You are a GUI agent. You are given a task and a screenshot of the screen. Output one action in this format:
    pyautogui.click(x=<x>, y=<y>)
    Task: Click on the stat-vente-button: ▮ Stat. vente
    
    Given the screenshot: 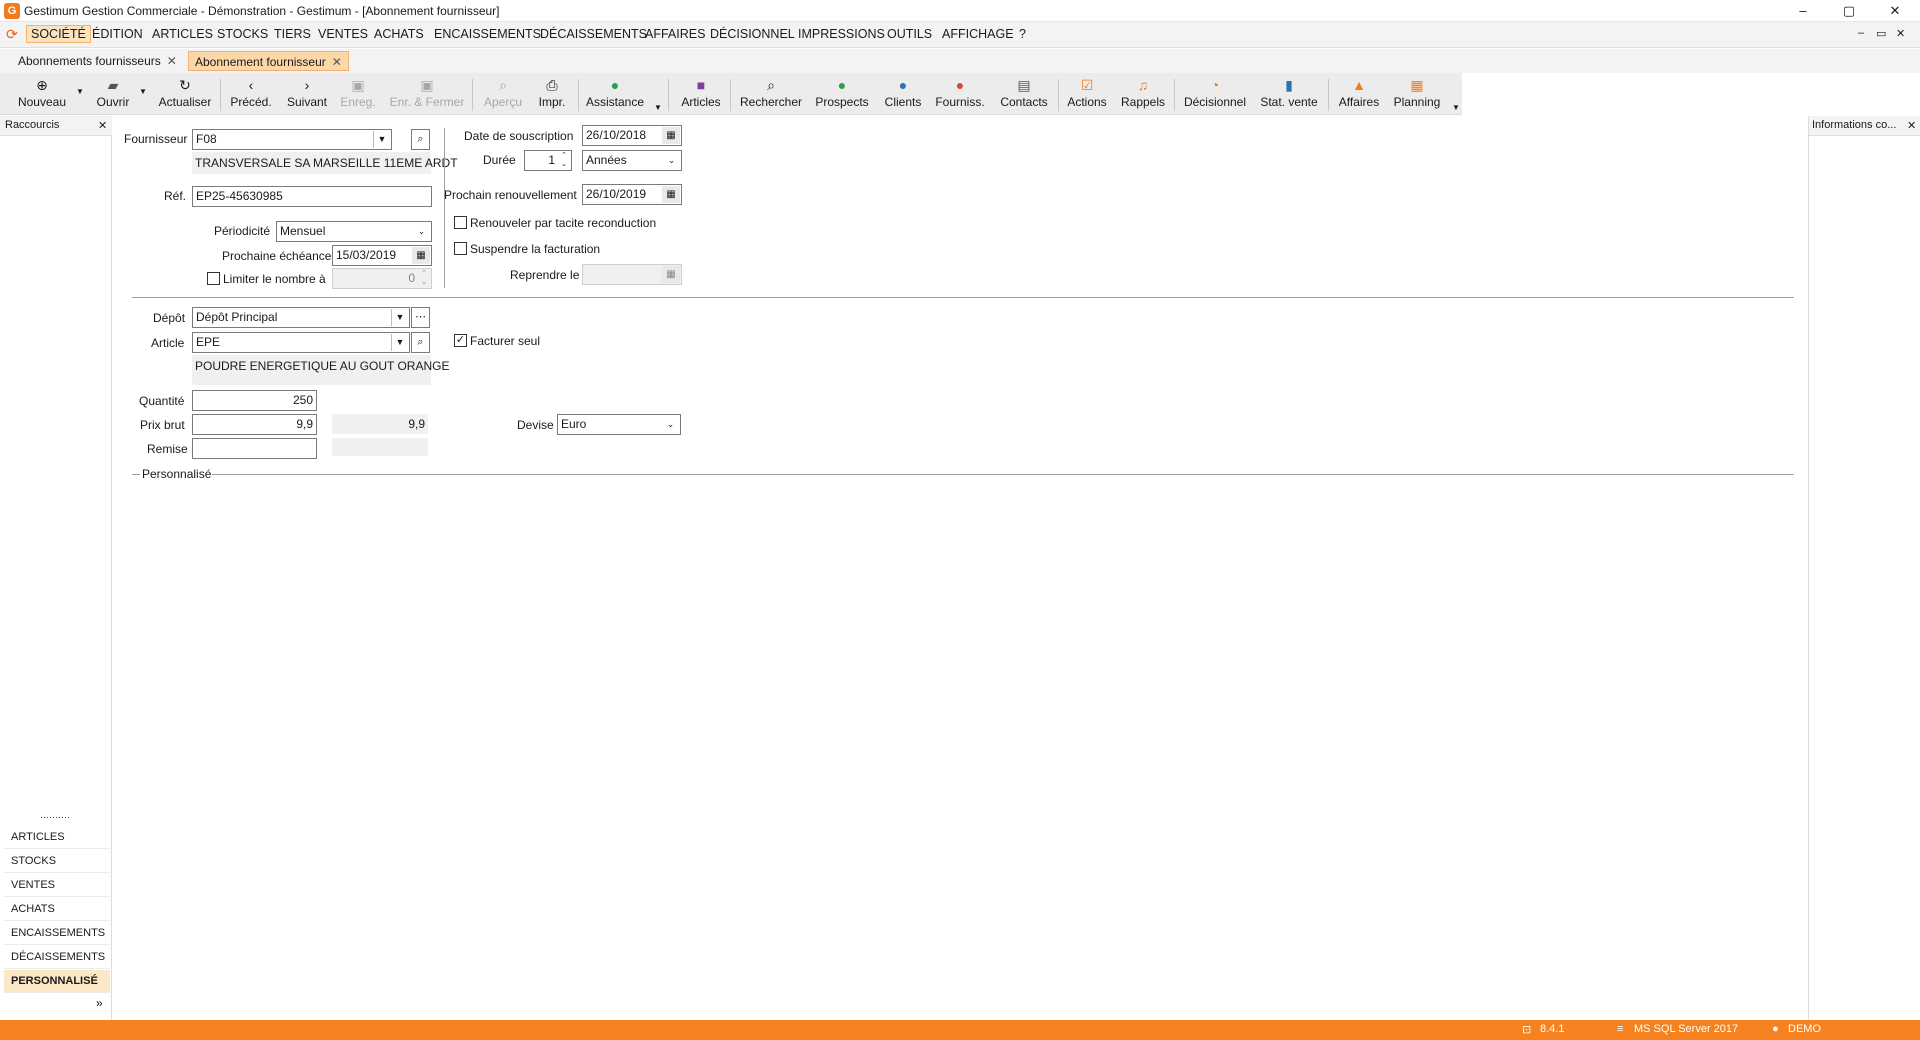 What is the action you would take?
    pyautogui.click(x=1289, y=95)
    